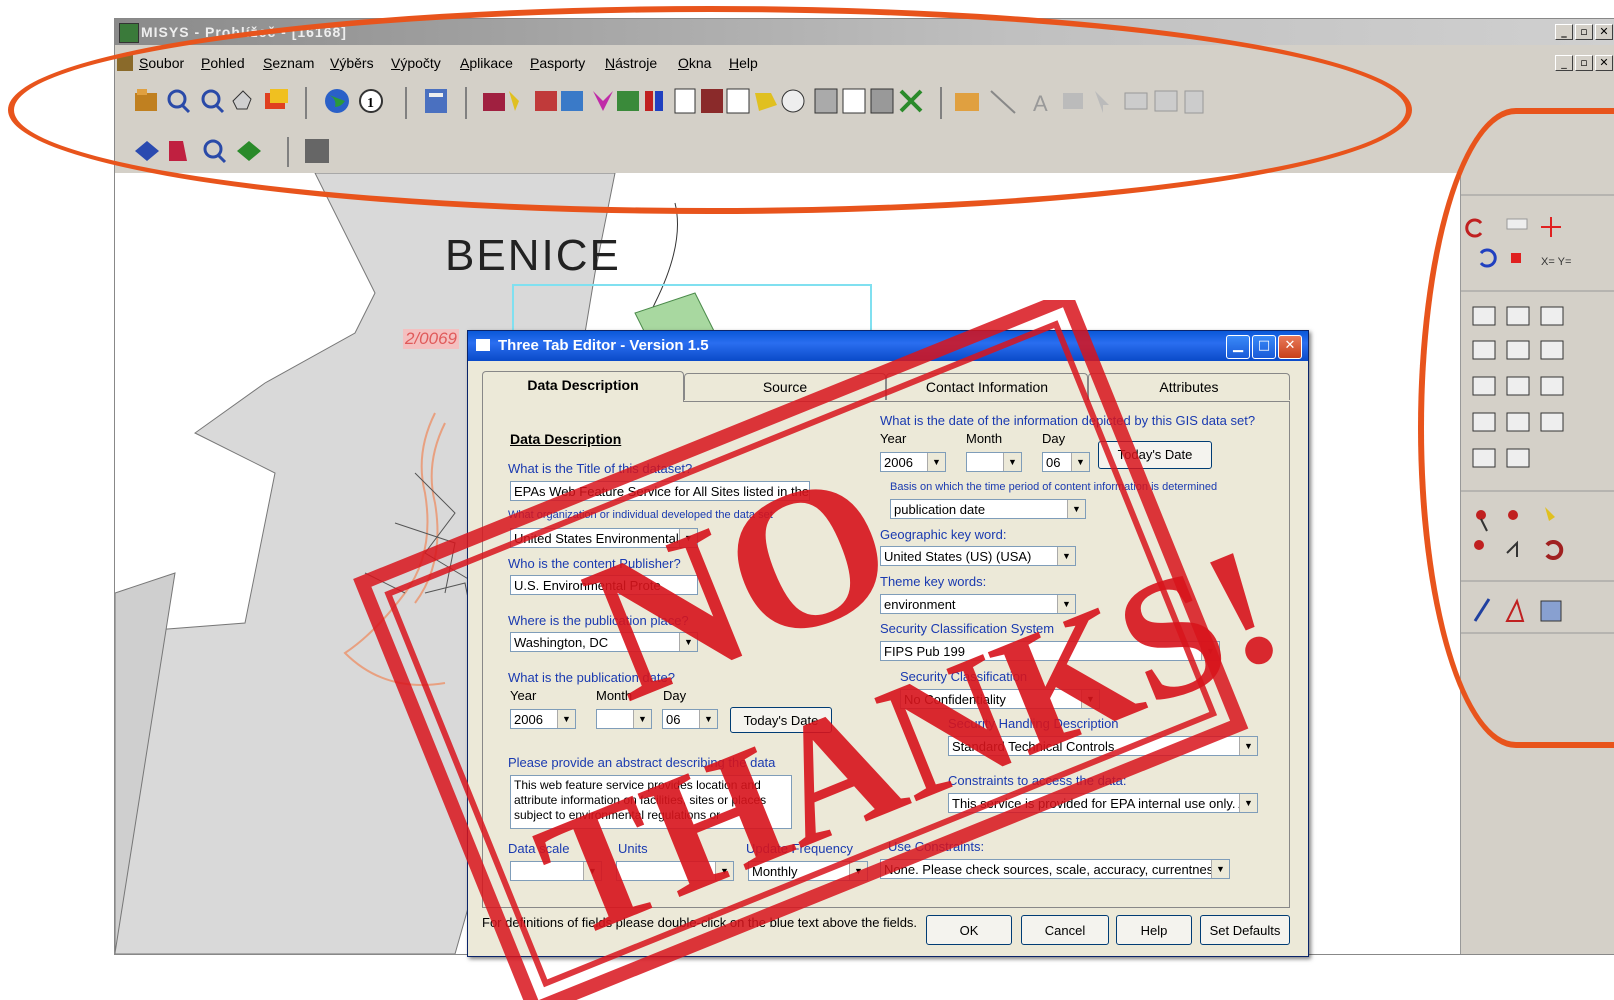 The height and width of the screenshot is (1000, 1614). What do you see at coordinates (675, 871) in the screenshot?
I see `units-select: ▼` at bounding box center [675, 871].